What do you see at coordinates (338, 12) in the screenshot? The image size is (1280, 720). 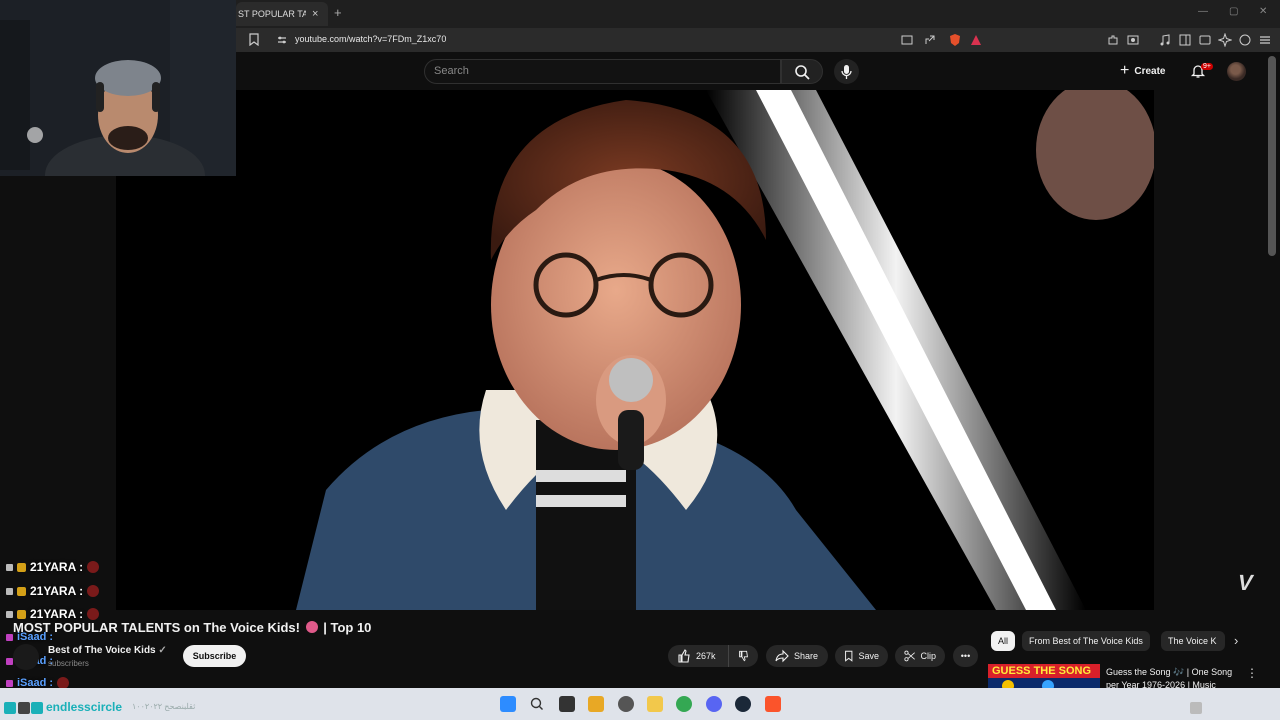 I see `new-tab-button: +` at bounding box center [338, 12].